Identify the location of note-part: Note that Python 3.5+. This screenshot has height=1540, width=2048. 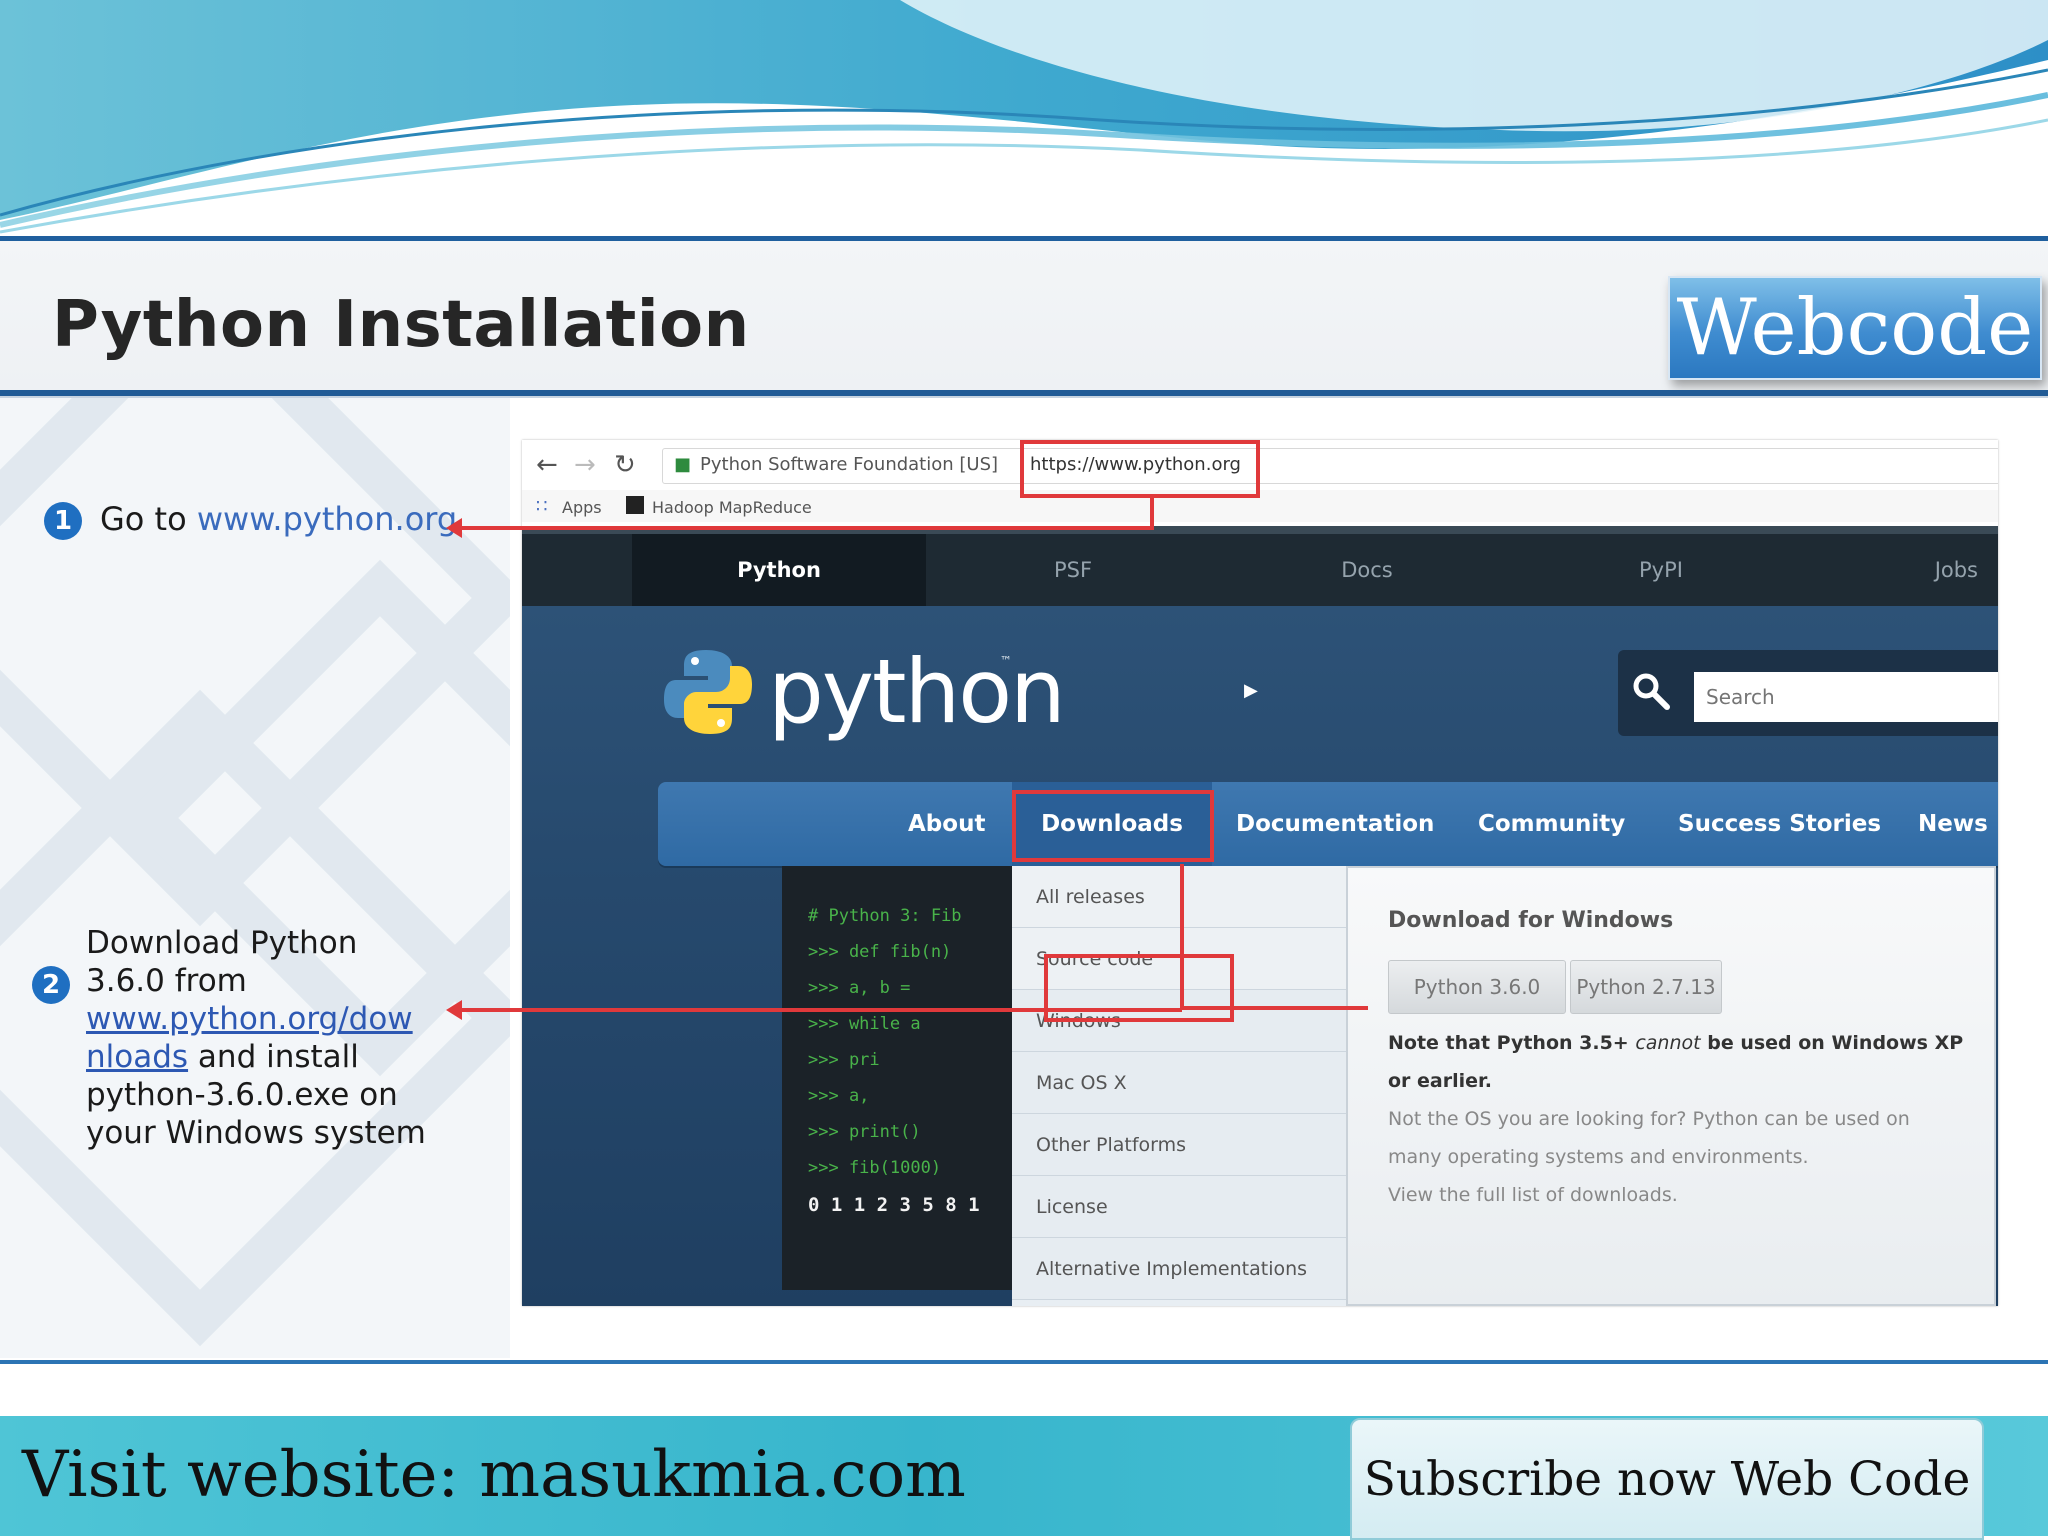
(1508, 1043).